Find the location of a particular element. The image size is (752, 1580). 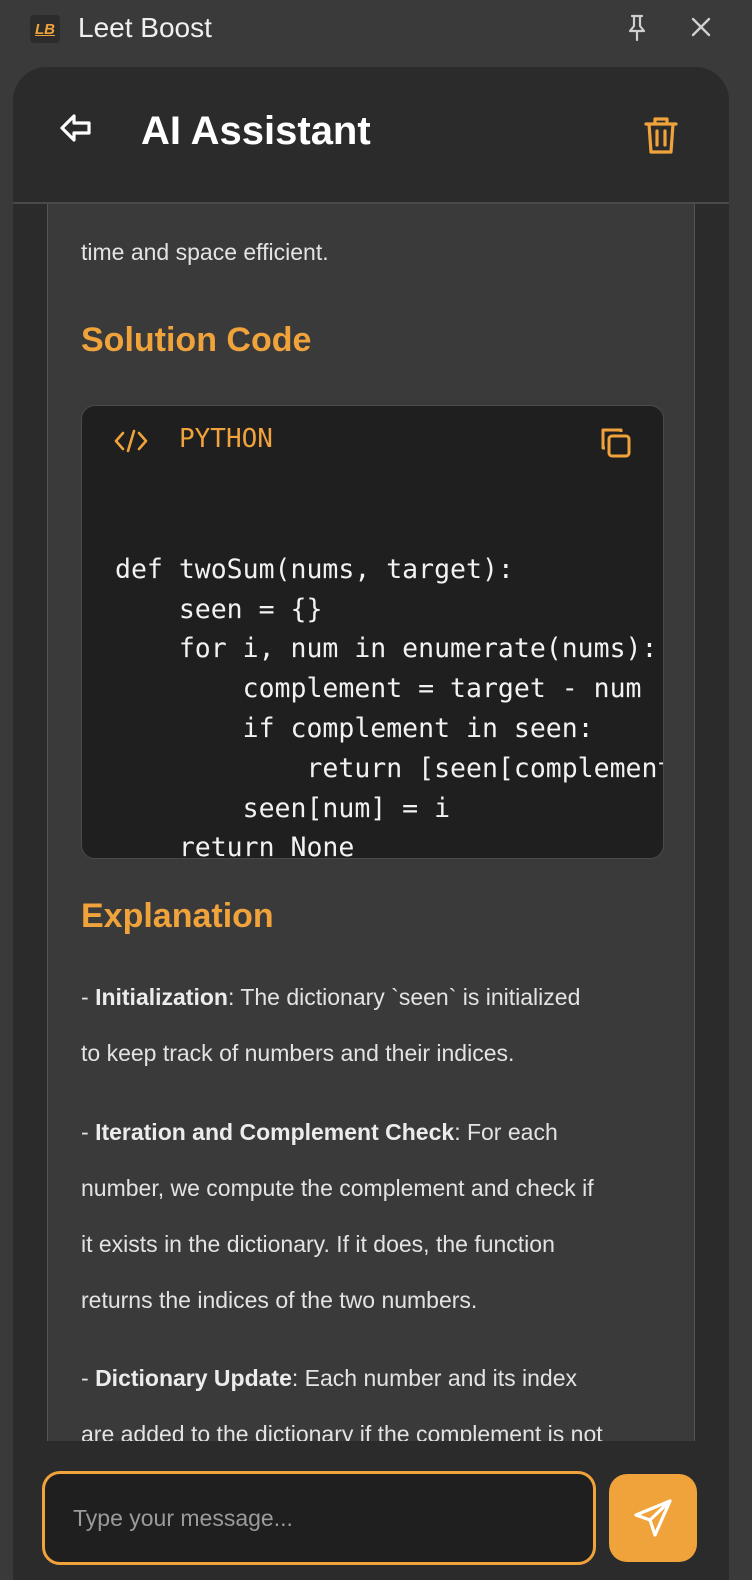

page-title: AI Assistant is located at coordinates (256, 131).